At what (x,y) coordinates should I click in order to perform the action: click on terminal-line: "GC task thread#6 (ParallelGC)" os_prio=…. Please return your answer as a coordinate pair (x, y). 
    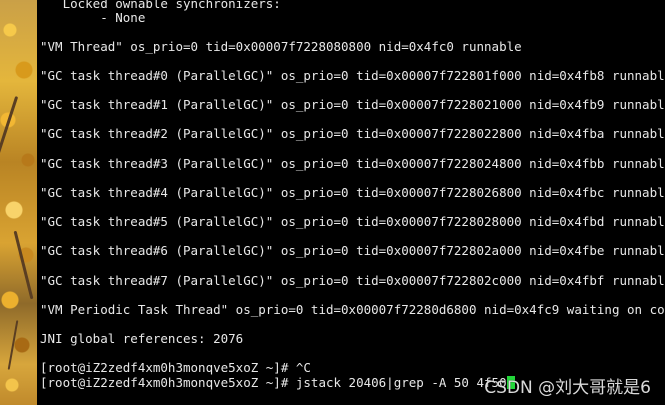
    Looking at the image, I should click on (352, 250).